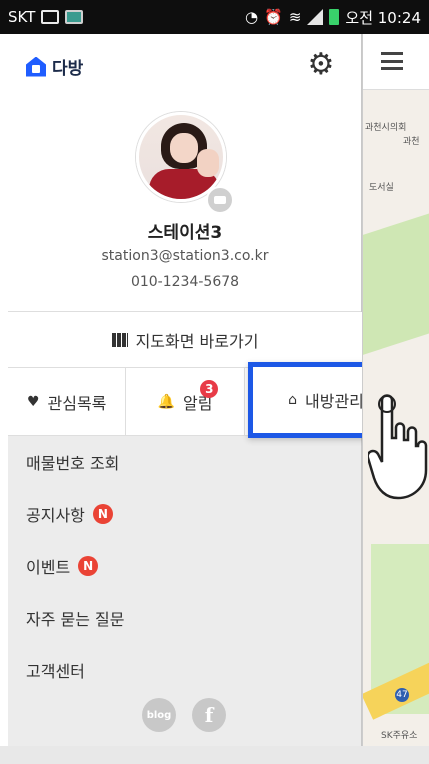 The height and width of the screenshot is (764, 429). I want to click on hamburger-menu-icon, so click(392, 61).